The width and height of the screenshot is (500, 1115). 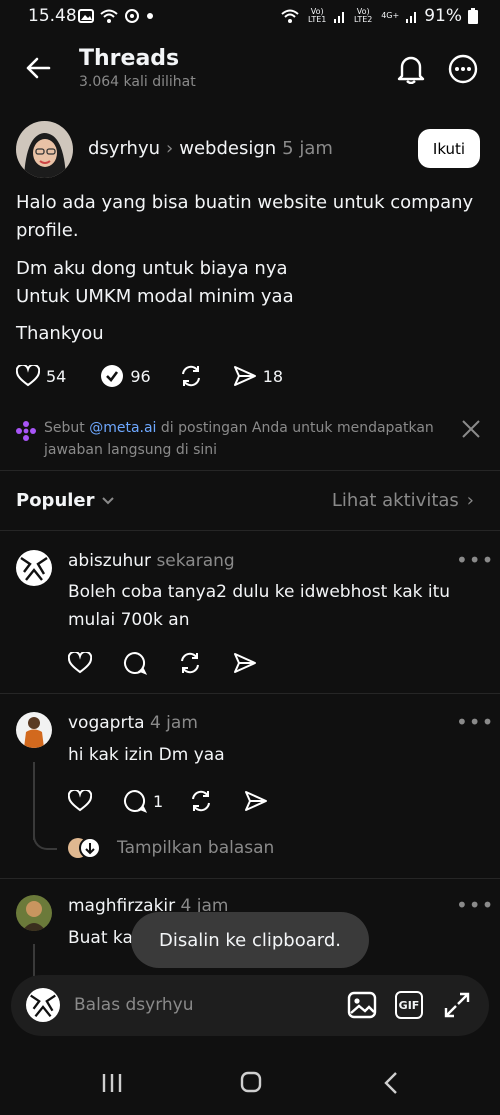 I want to click on sort-dropdown: Populer, so click(x=65, y=500).